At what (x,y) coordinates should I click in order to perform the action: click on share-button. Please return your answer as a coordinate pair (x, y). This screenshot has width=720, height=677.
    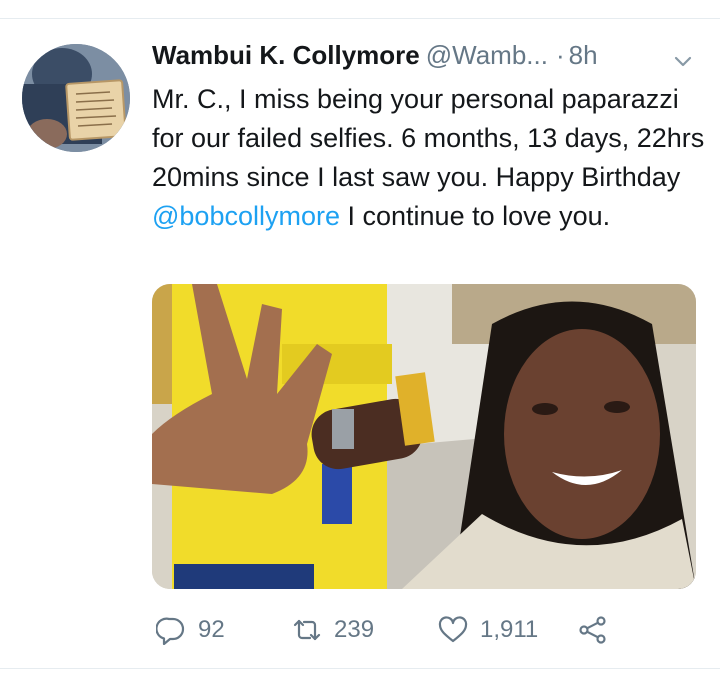
    Looking at the image, I should click on (593, 630).